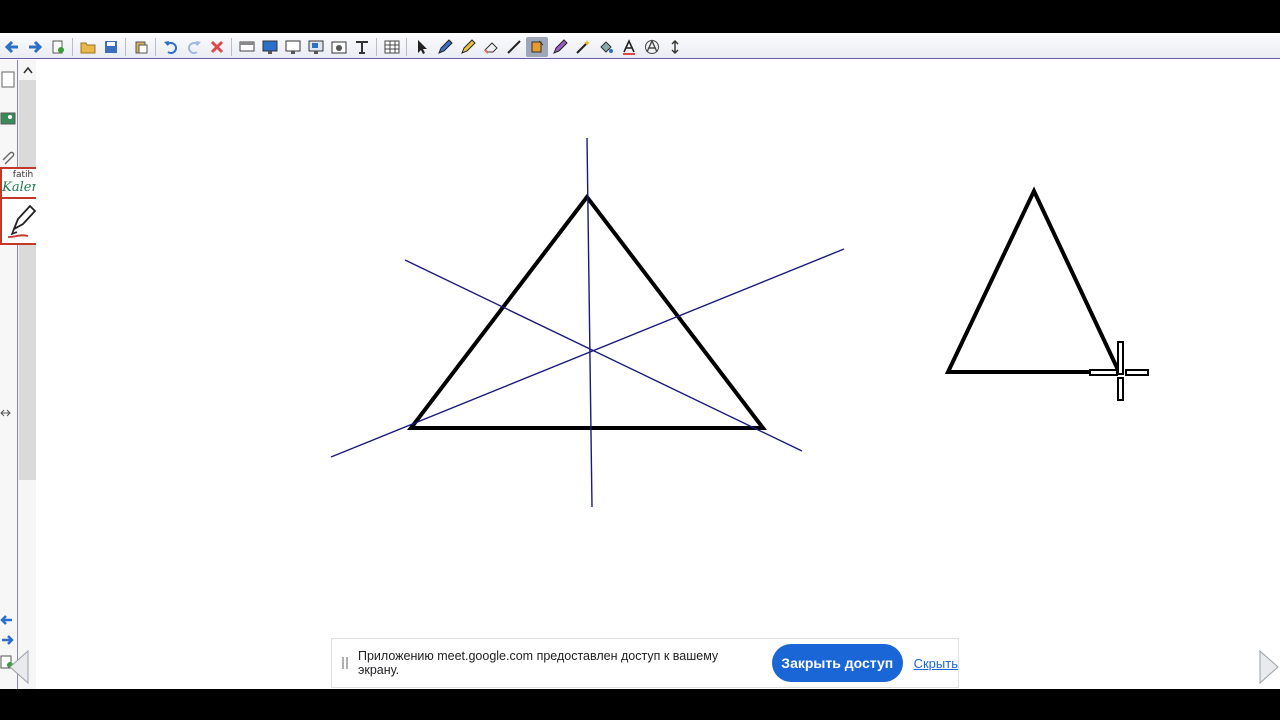 Image resolution: width=1280 pixels, height=720 pixels. What do you see at coordinates (27, 280) in the screenshot?
I see `scrollbar-thumb` at bounding box center [27, 280].